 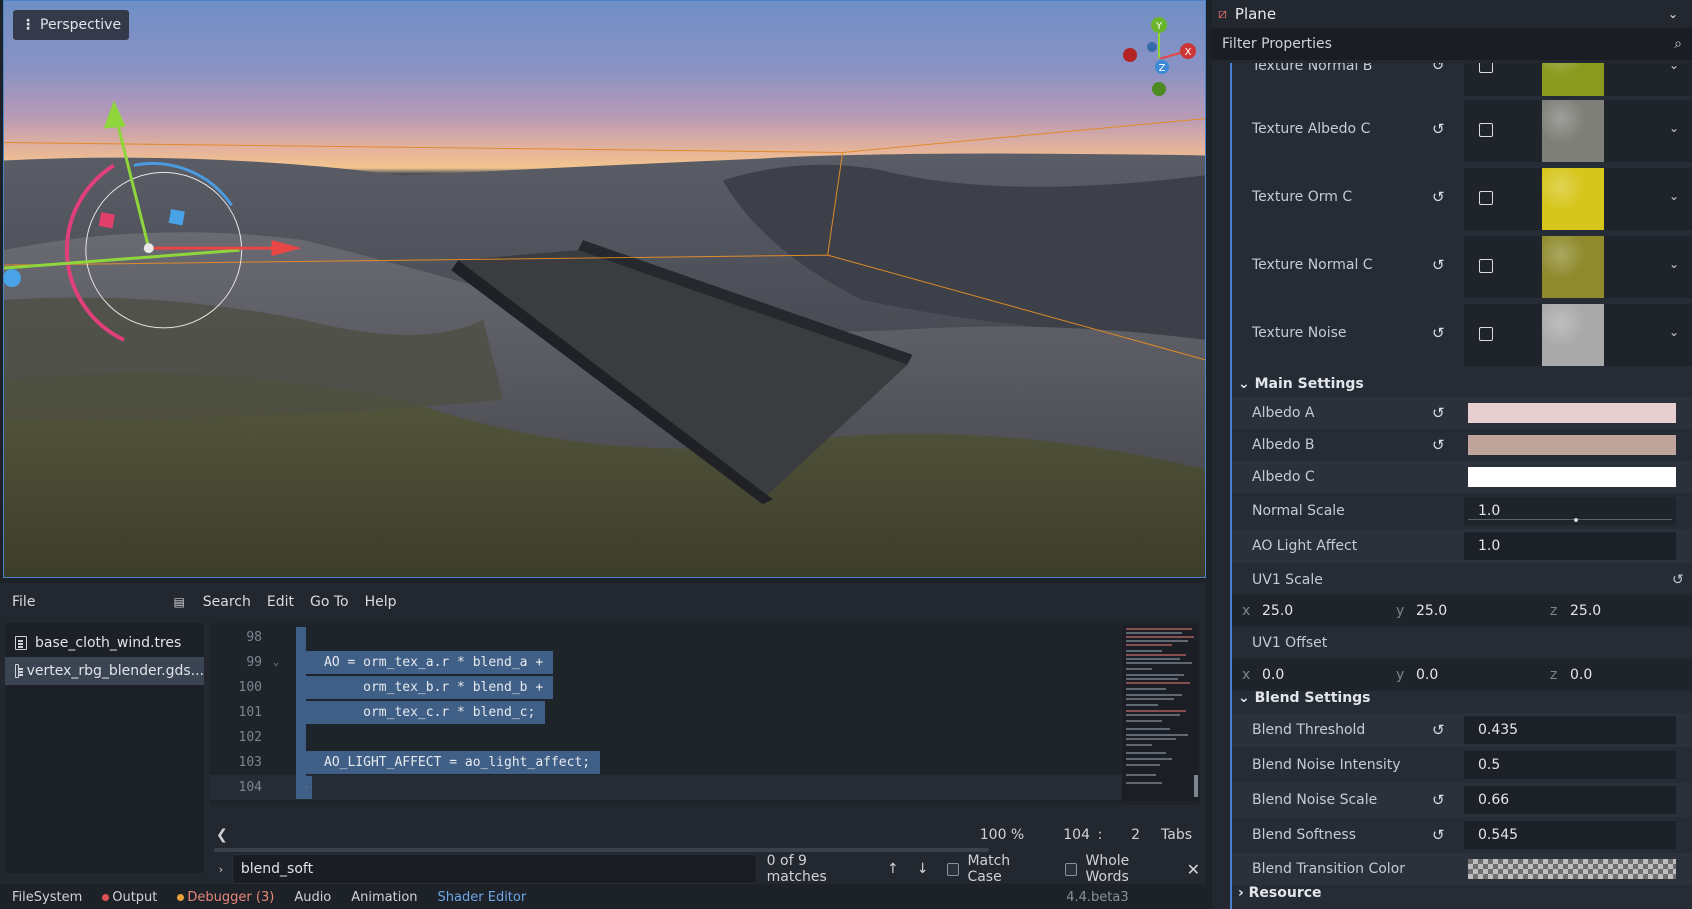 I want to click on indent-mode: Tabs, so click(x=1170, y=835).